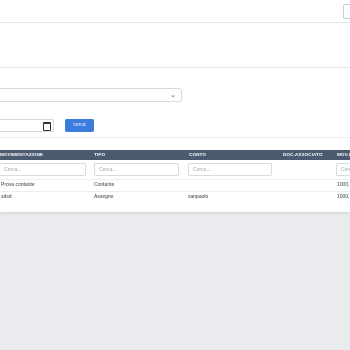 Image resolution: width=350 pixels, height=350 pixels. What do you see at coordinates (43, 169) in the screenshot?
I see `filter-input-movimentazione` at bounding box center [43, 169].